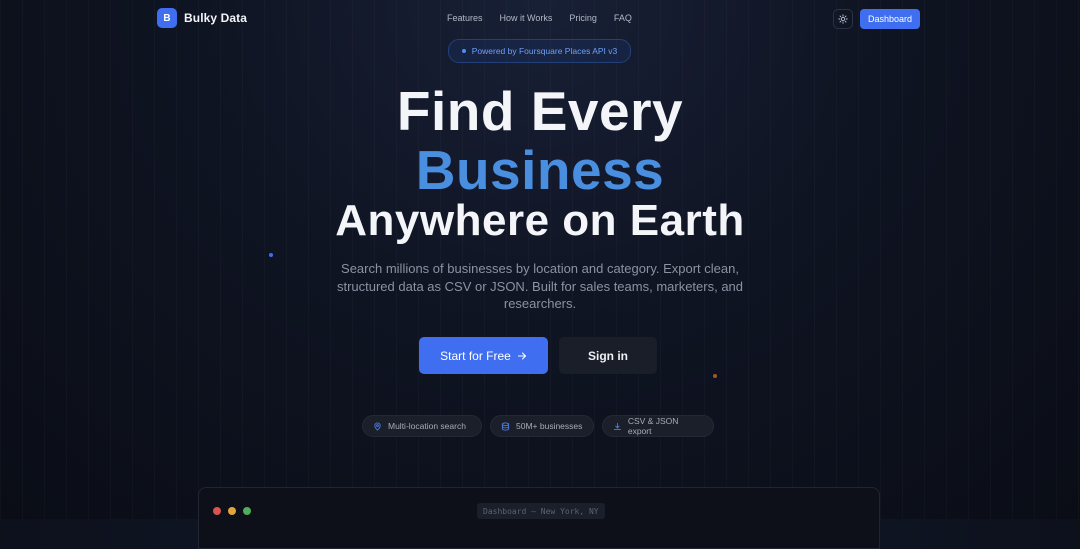 The height and width of the screenshot is (549, 1080). I want to click on window-controls, so click(232, 511).